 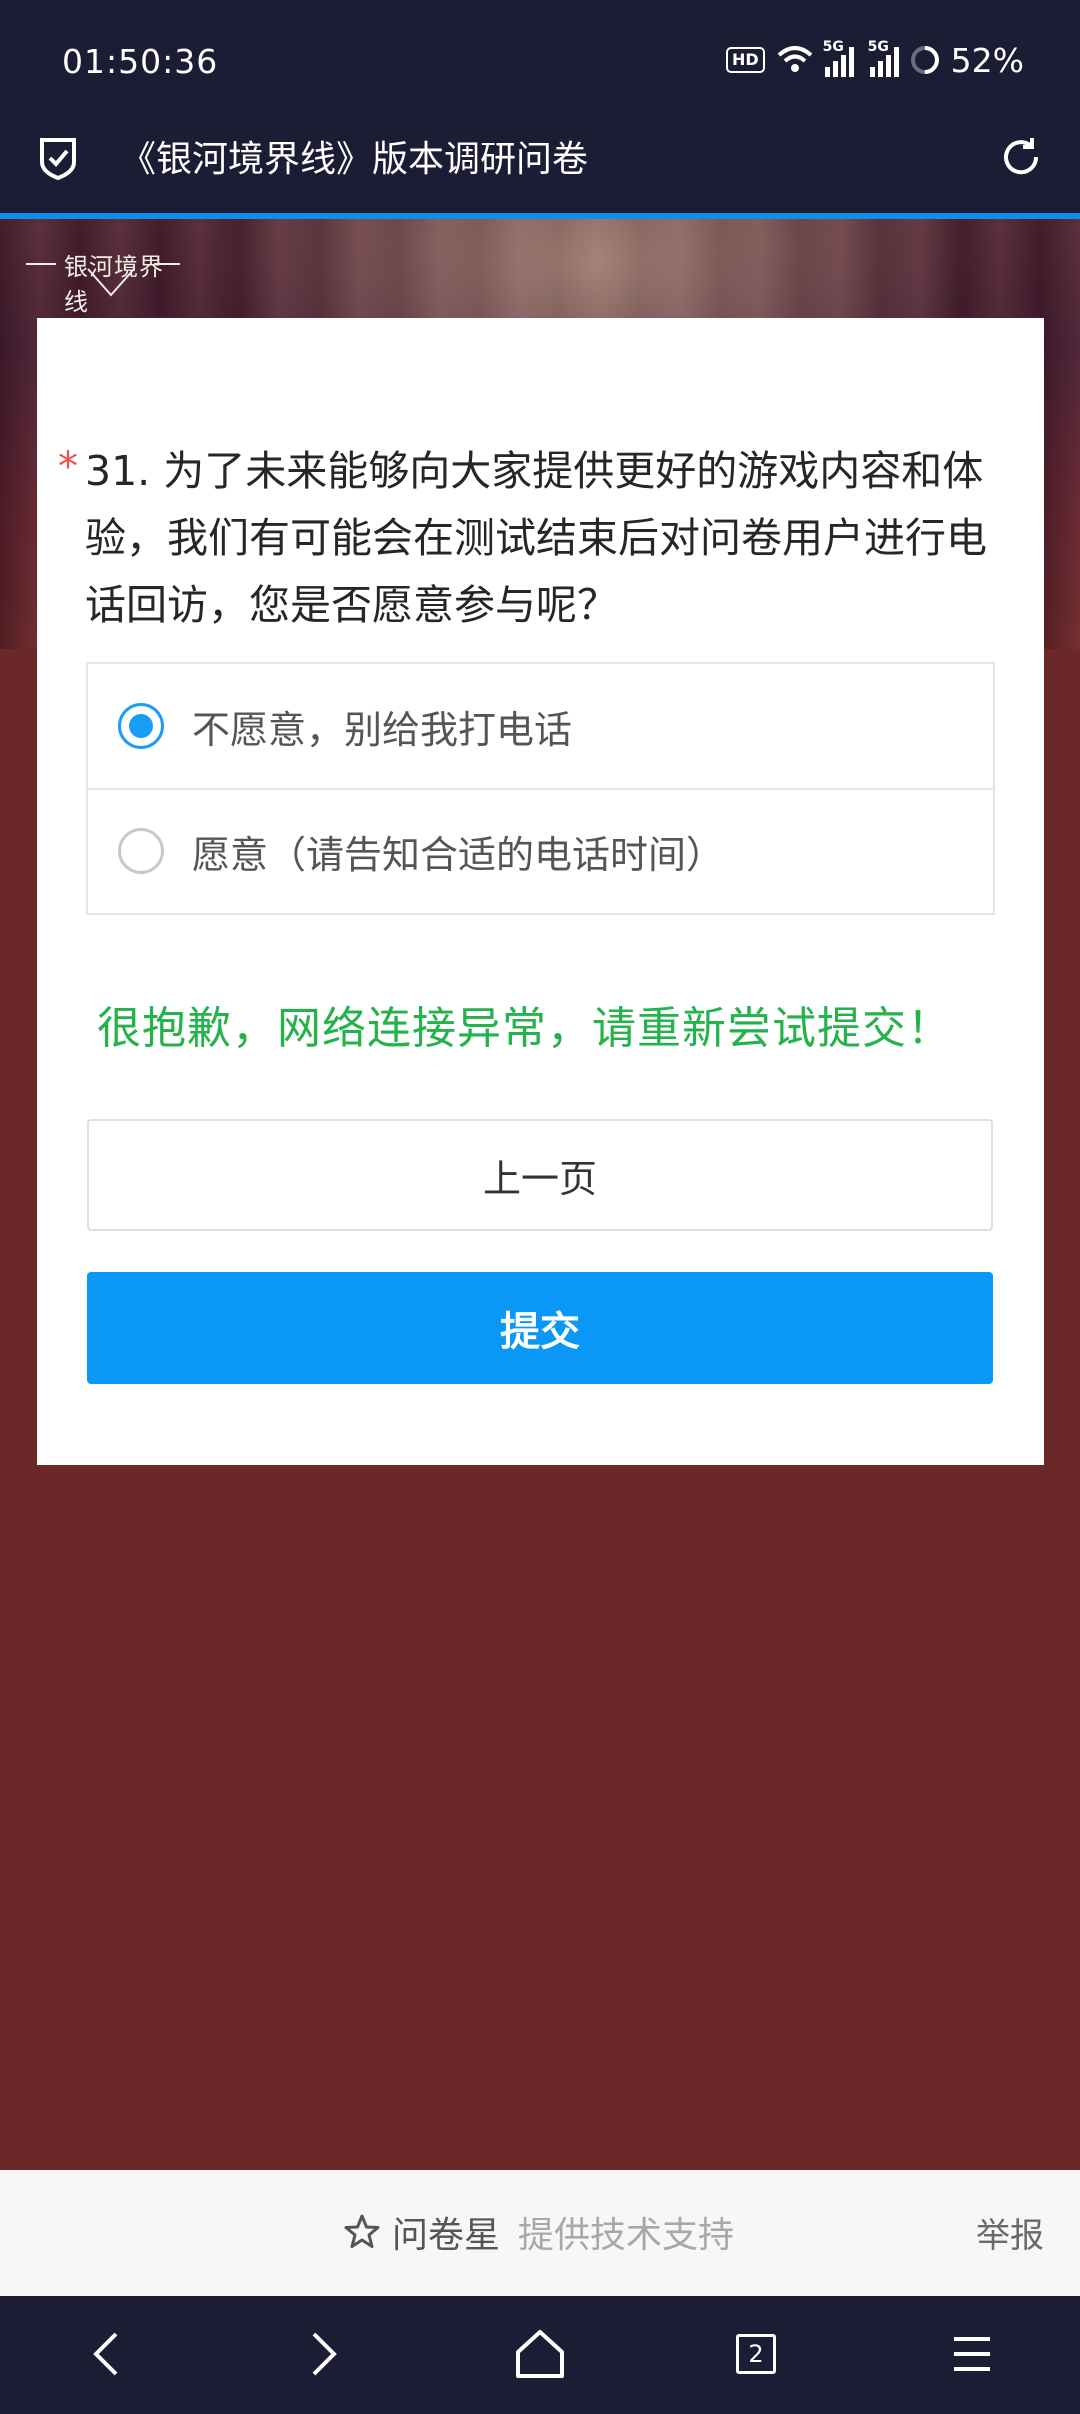 I want to click on submit-button: 提交, so click(x=540, y=1328).